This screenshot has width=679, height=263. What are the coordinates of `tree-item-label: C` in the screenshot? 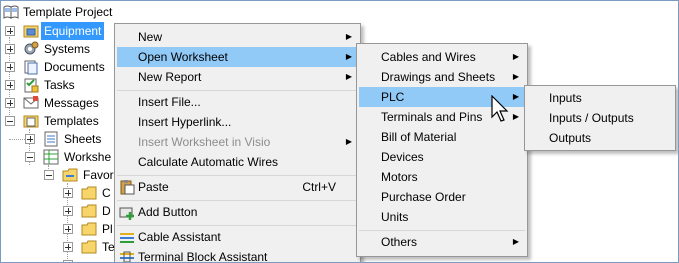 It's located at (106, 193).